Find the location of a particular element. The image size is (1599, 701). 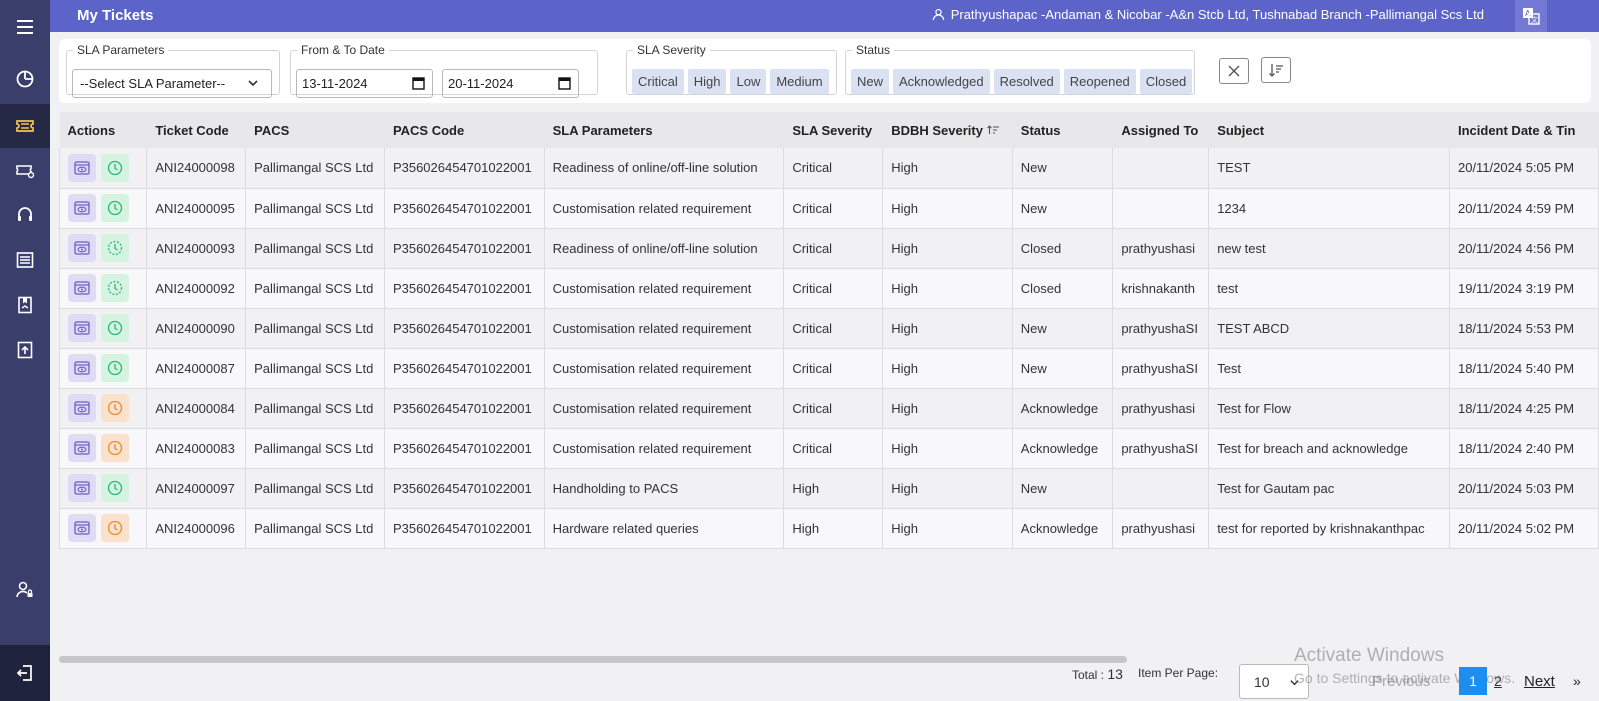

menu-button is located at coordinates (25, 27).